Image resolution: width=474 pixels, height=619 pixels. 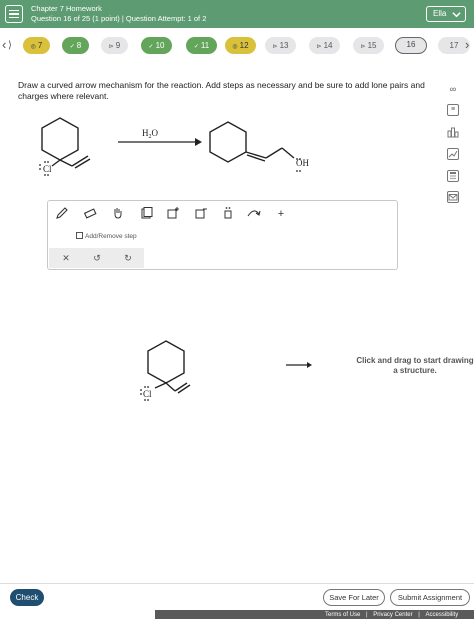 I want to click on reactant-structure, so click(x=66, y=143).